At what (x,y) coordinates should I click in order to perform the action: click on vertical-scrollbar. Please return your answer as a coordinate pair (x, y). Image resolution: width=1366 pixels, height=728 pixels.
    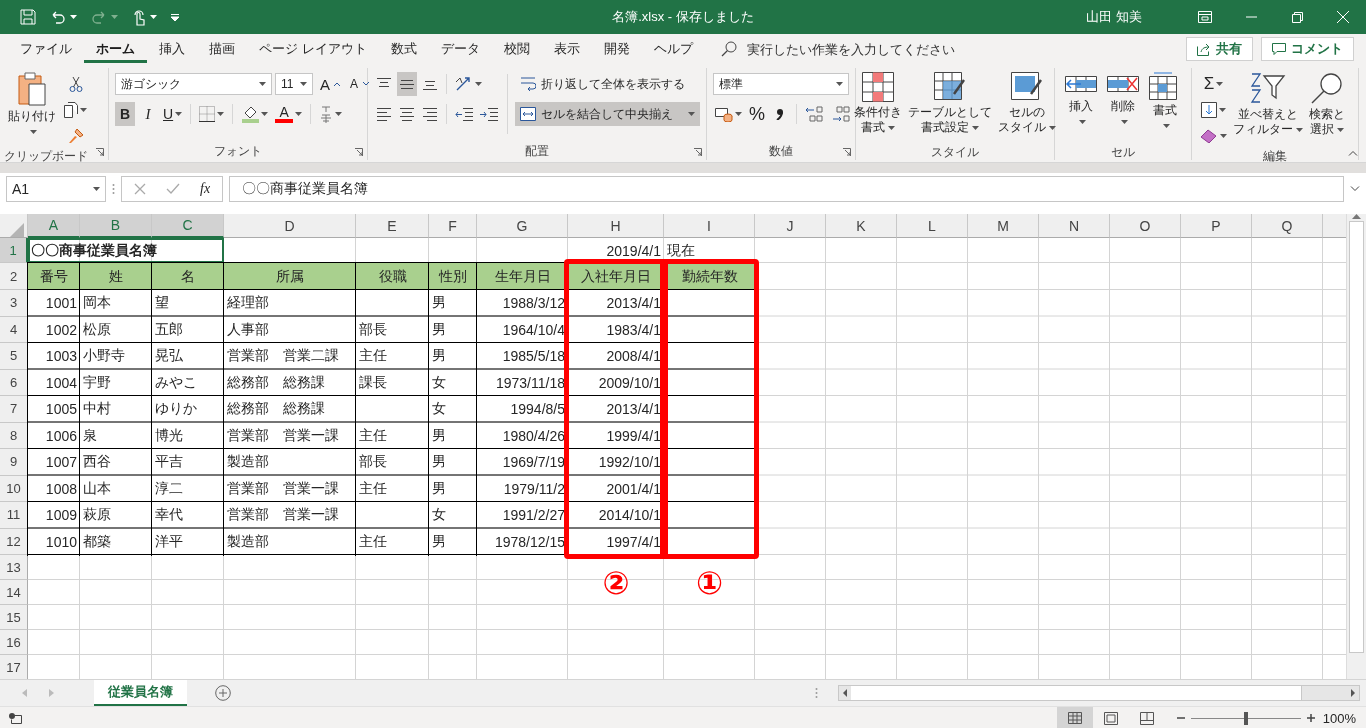
    Looking at the image, I should click on (1356, 446).